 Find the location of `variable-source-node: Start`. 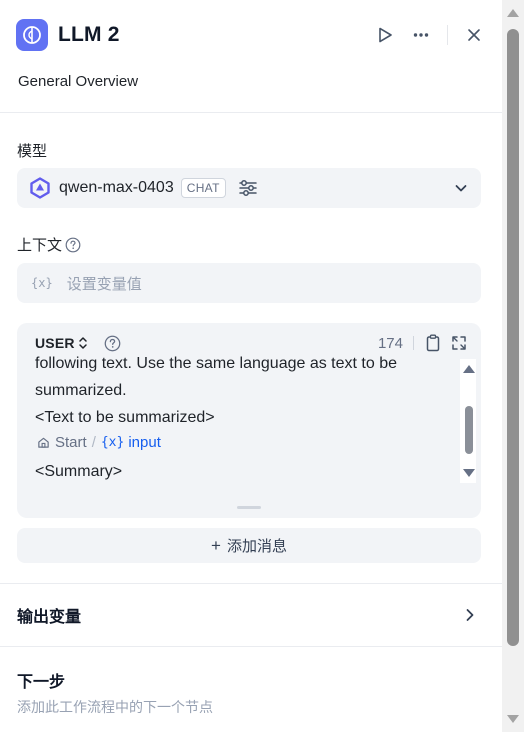

variable-source-node: Start is located at coordinates (71, 442).